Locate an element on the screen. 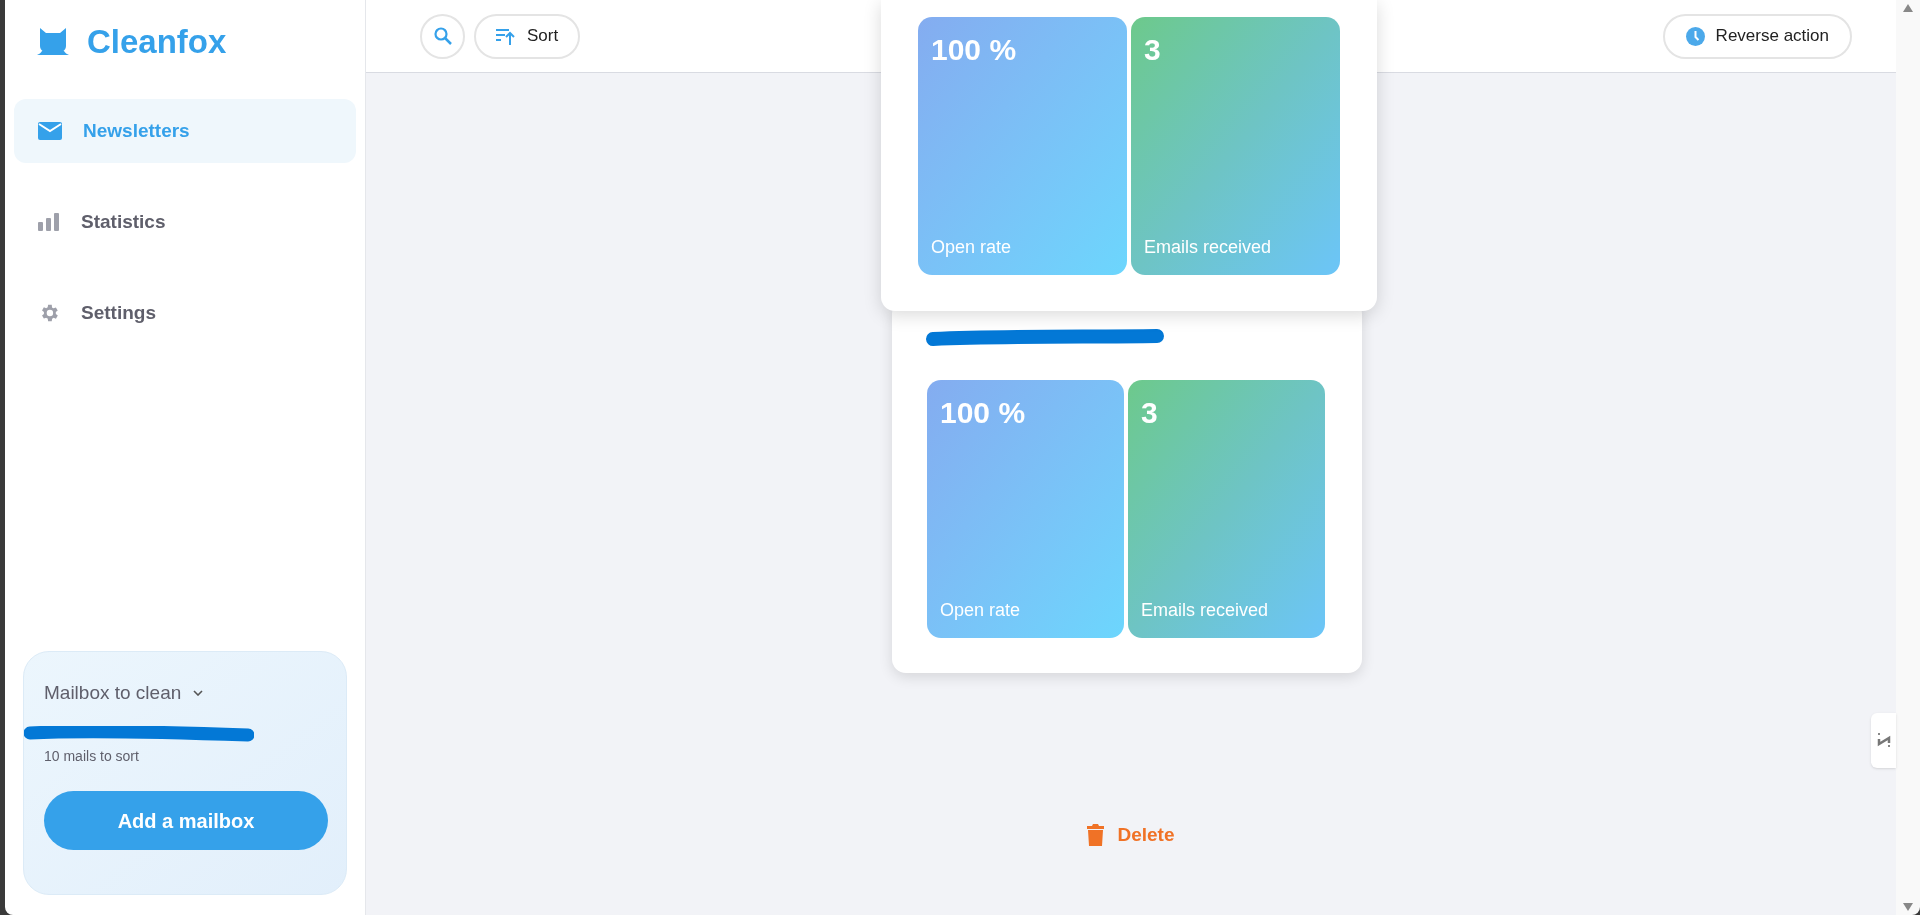  search-button is located at coordinates (442, 36).